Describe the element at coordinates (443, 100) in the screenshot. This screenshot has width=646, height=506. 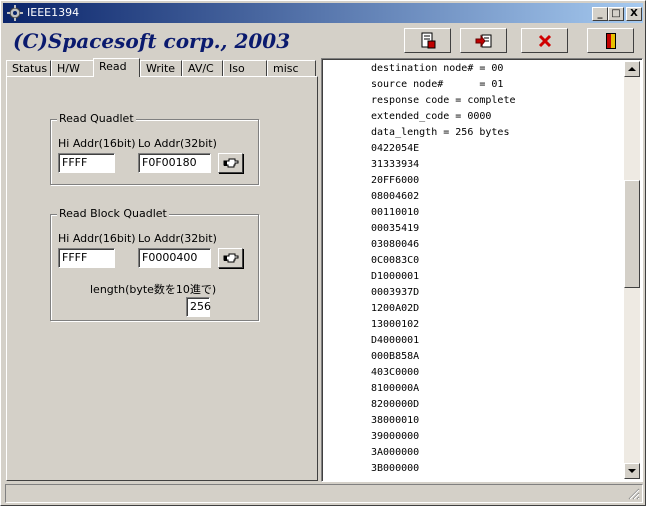
I see `log-line: response code = complete` at that location.